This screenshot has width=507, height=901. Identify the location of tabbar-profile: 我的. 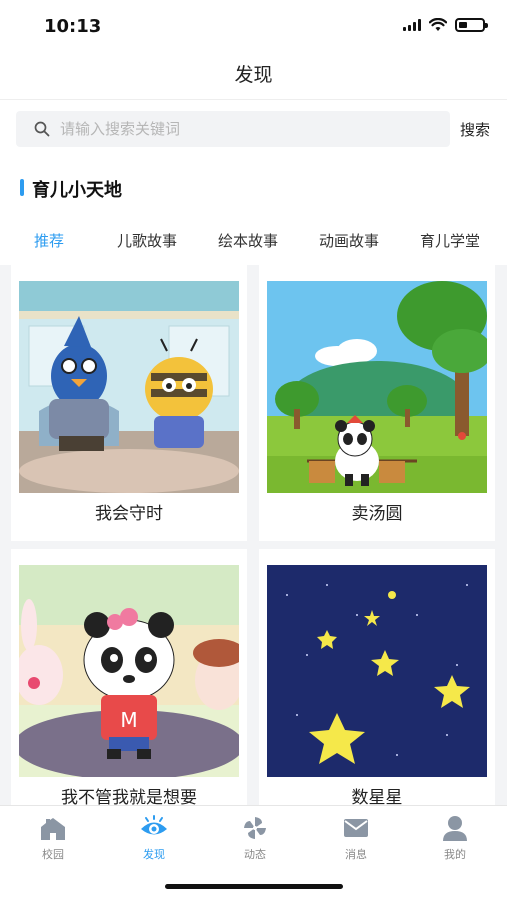
(455, 838).